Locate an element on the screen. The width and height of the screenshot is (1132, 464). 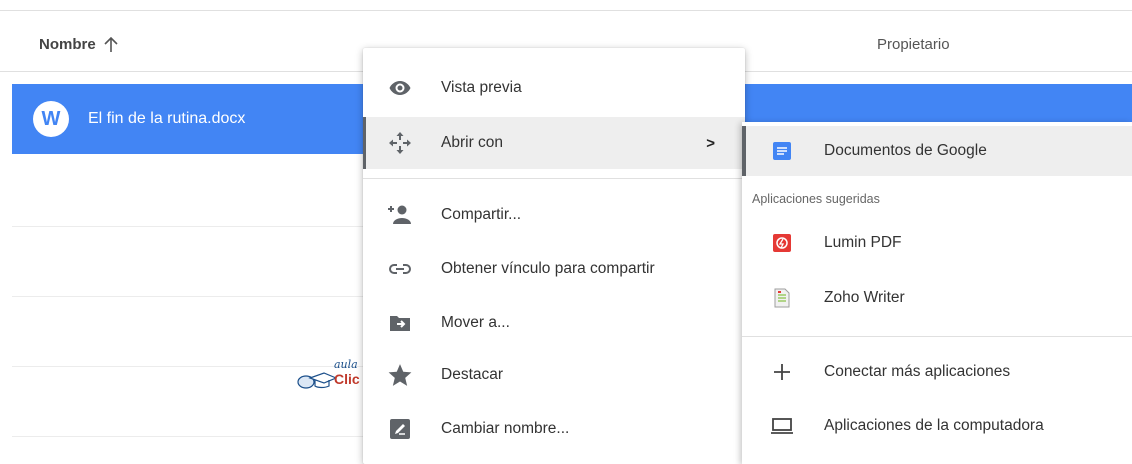
move-arrows-icon is located at coordinates (400, 143).